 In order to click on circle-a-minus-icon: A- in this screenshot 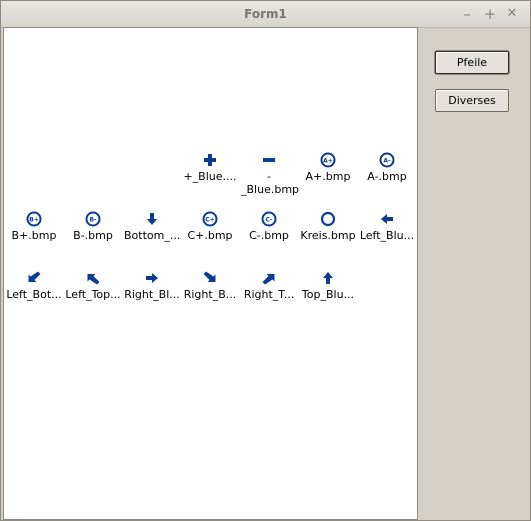, I will do `click(387, 160)`.